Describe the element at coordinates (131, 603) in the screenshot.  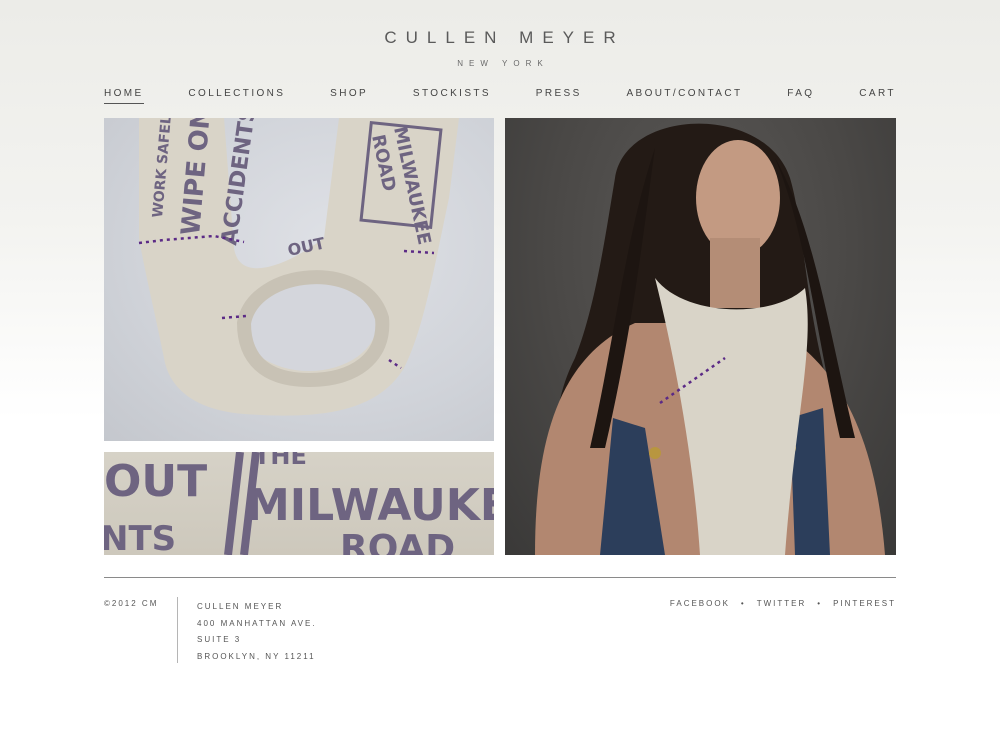
I see `copyright: ©2012 CM` at that location.